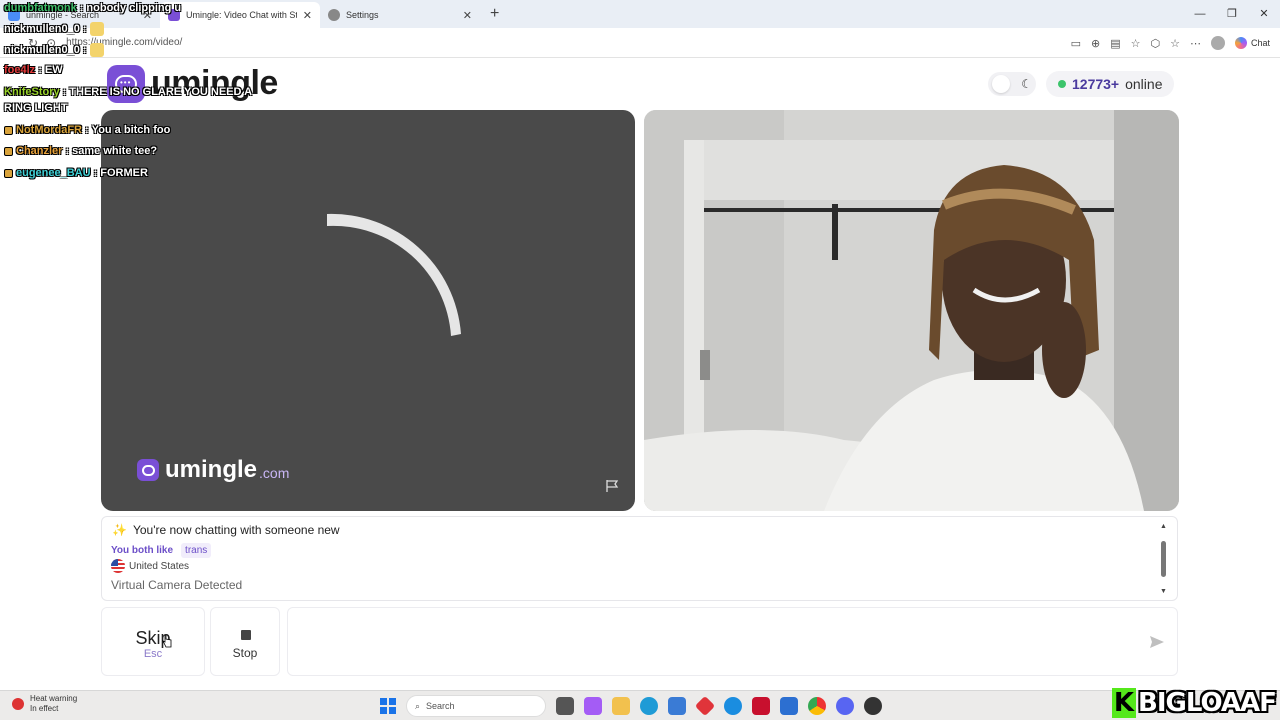 The width and height of the screenshot is (1280, 720). I want to click on mcafee-icon, so click(761, 706).